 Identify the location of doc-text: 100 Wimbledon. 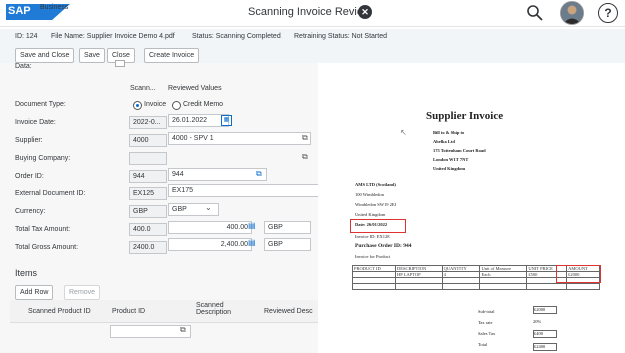
(369, 194).